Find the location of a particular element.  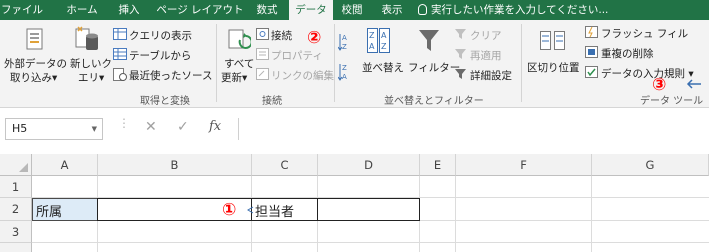

properties-button: プロパティ is located at coordinates (297, 55).